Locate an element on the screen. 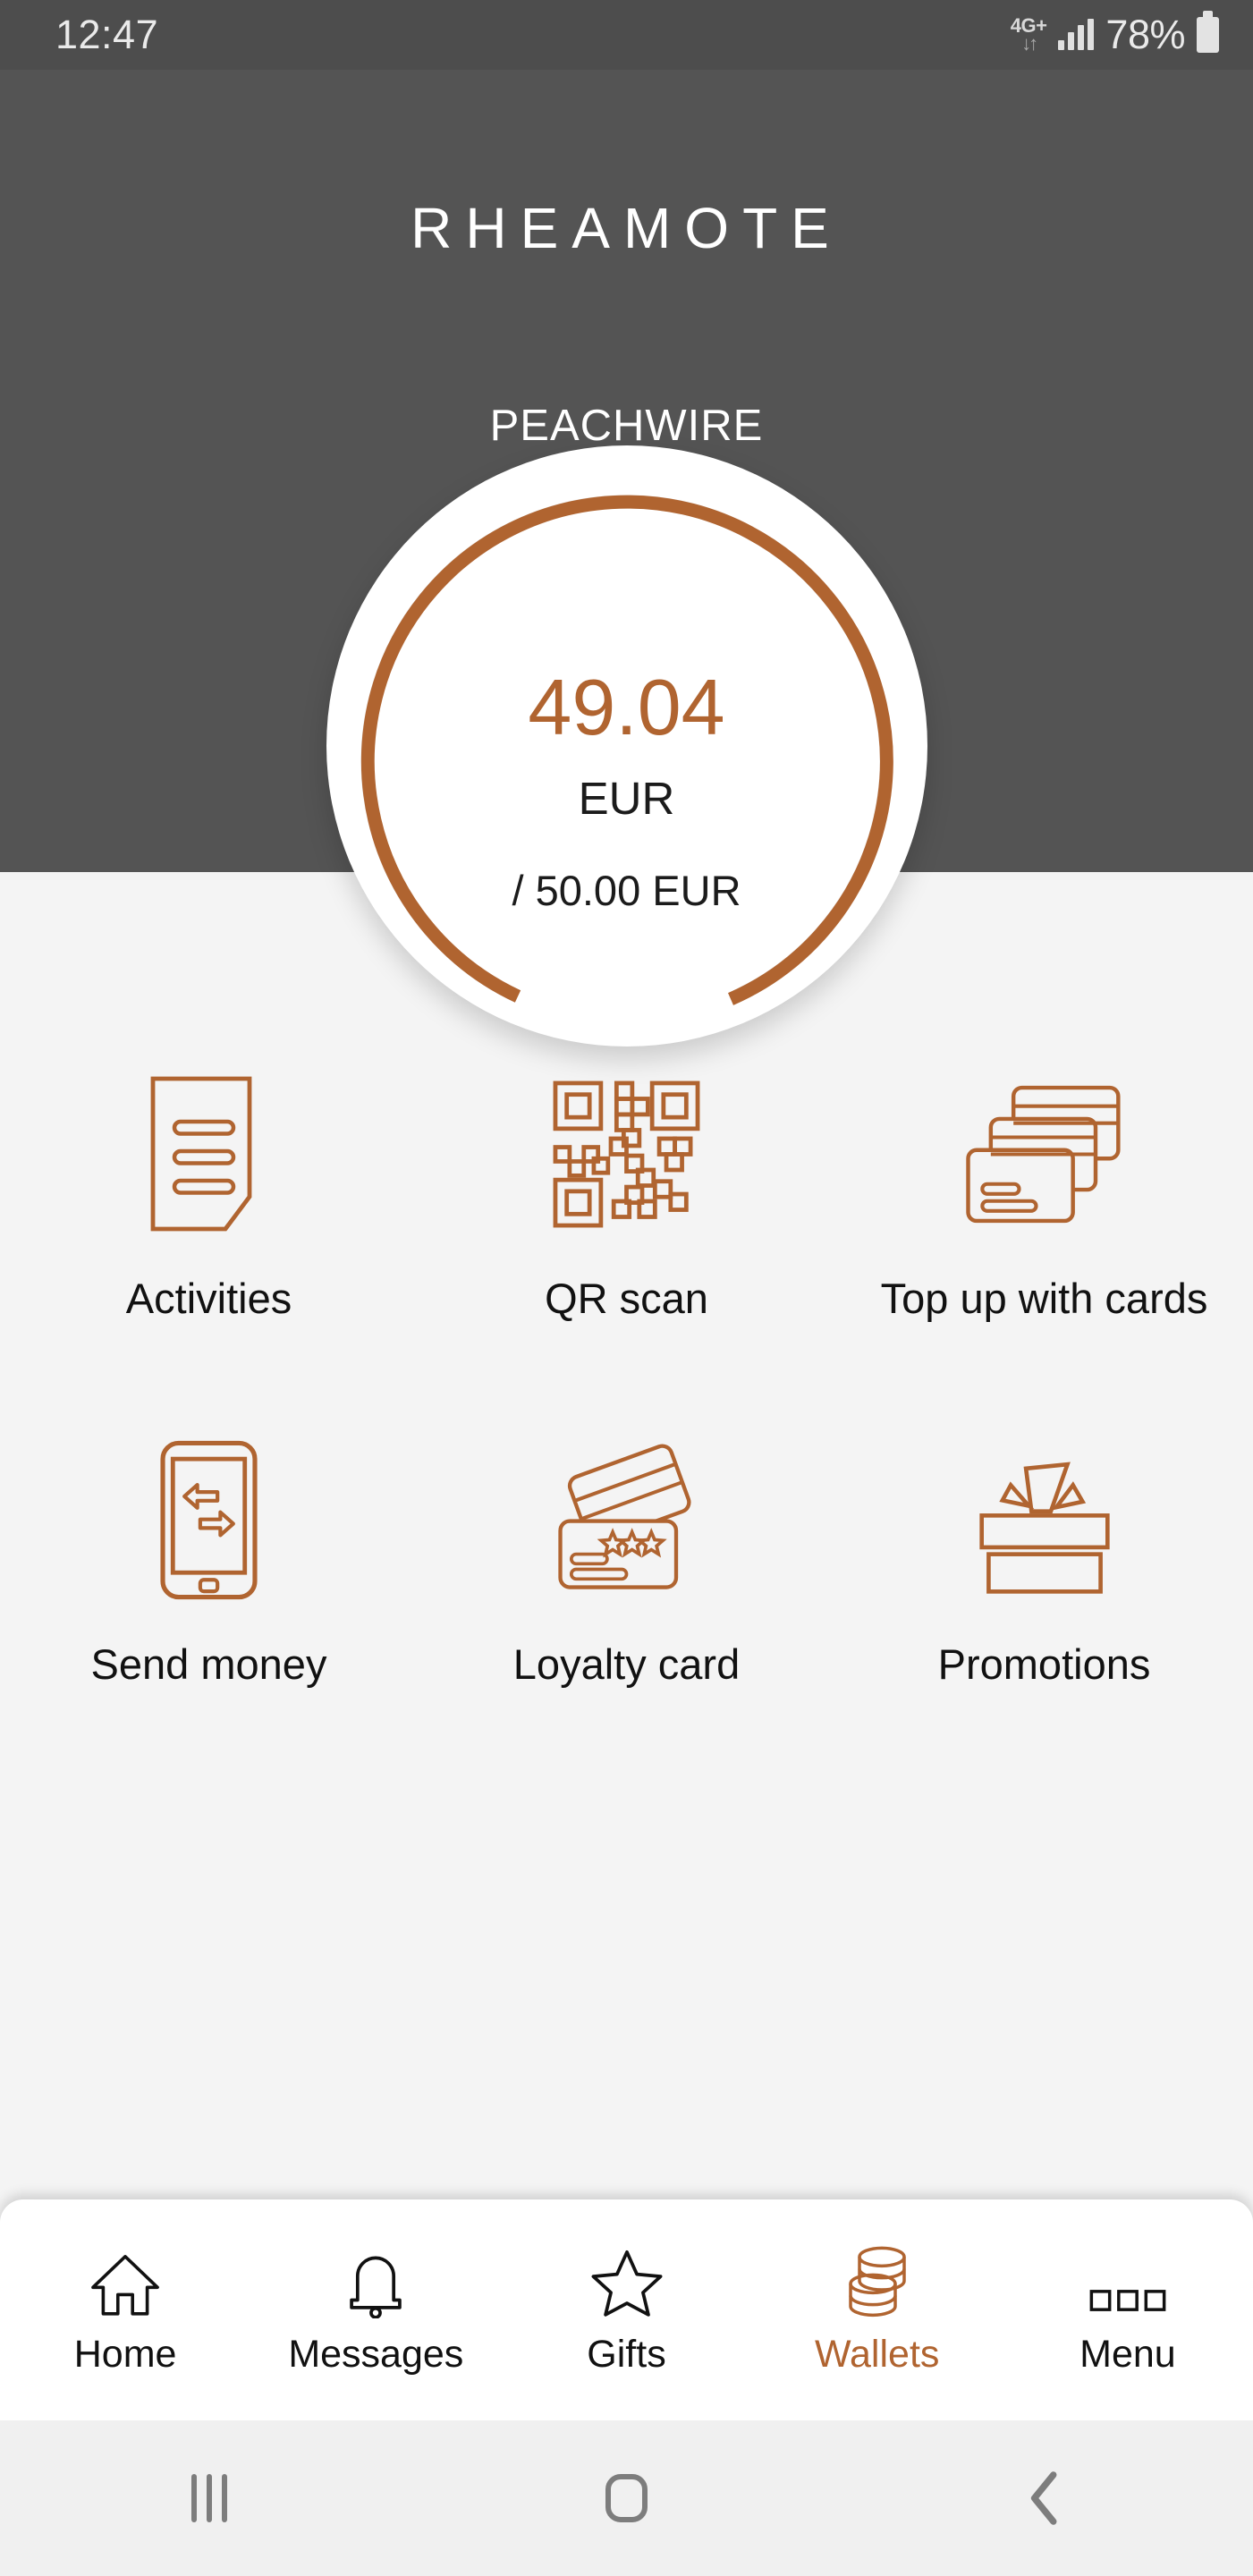  tab-wallets: Wallets is located at coordinates (877, 2310).